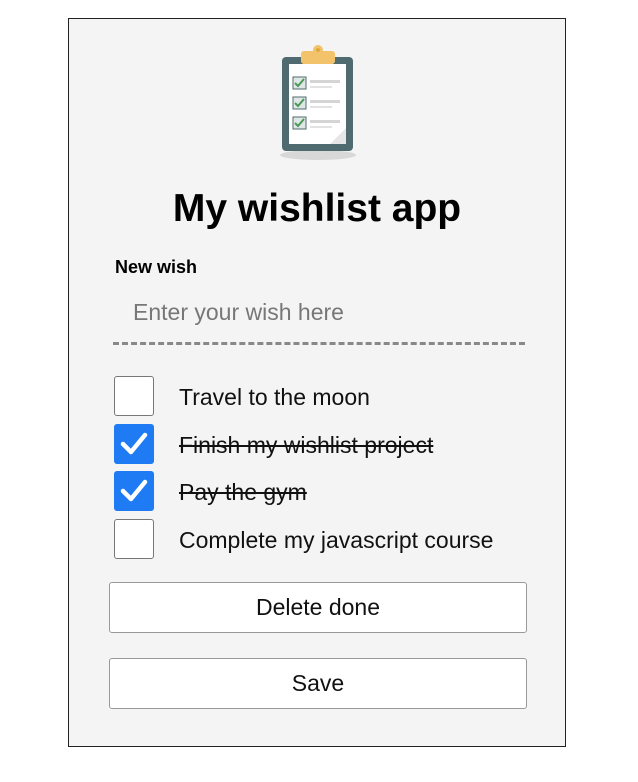 This screenshot has width=638, height=782. I want to click on wish-text: Finish my wishlist project, so click(306, 444).